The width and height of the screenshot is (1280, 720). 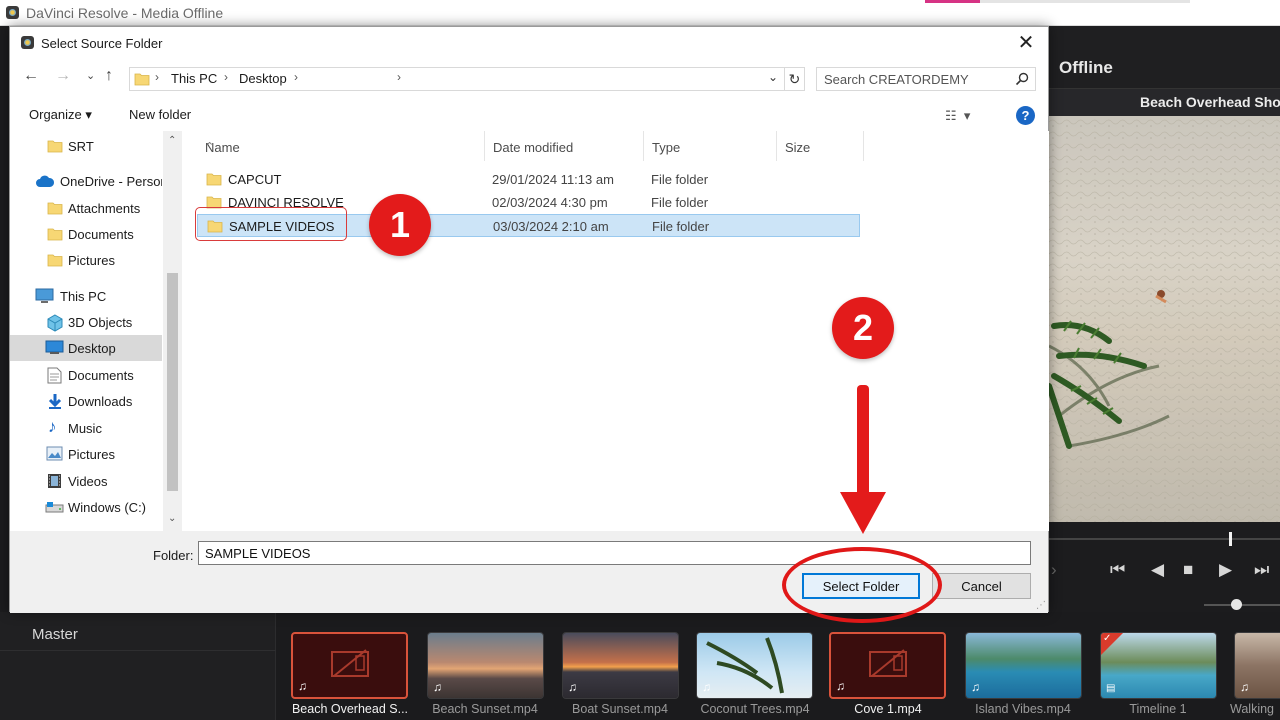 What do you see at coordinates (107, 507) in the screenshot?
I see `nav-item-label: Windows (C:)` at bounding box center [107, 507].